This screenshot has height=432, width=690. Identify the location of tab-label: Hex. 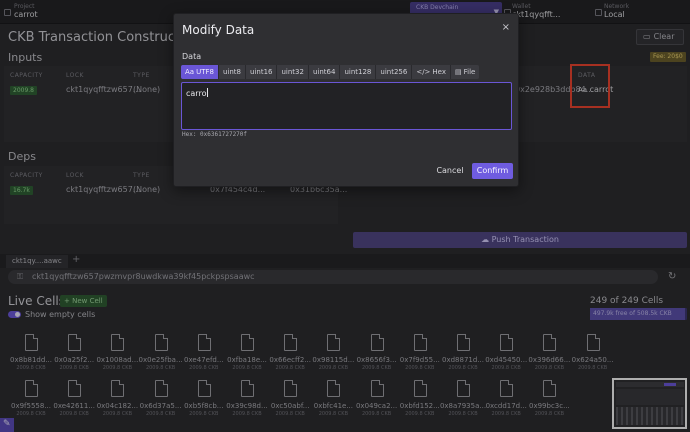
(439, 72).